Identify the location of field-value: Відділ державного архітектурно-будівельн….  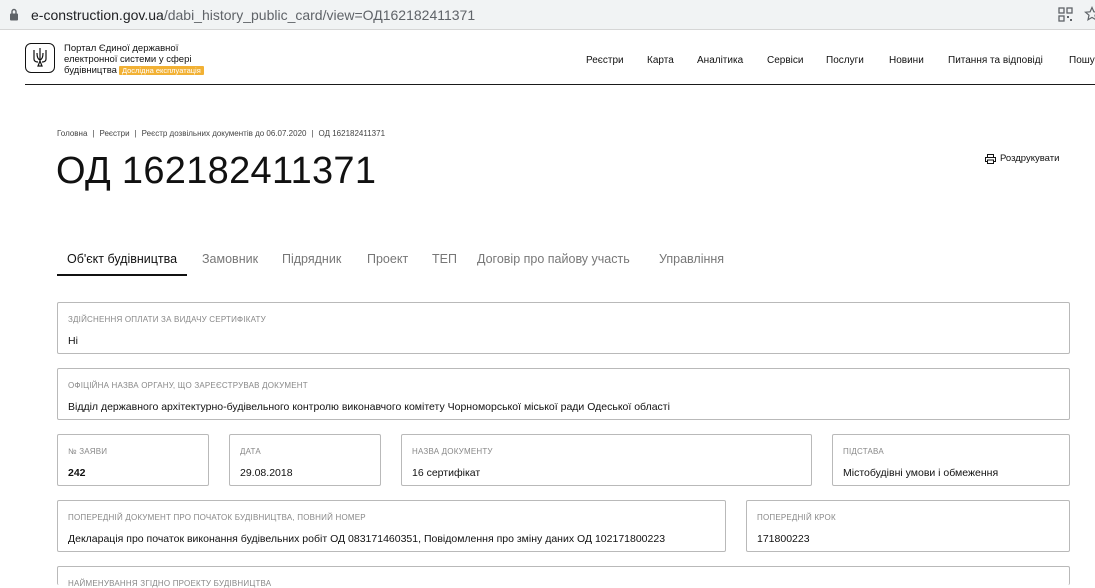
(369, 407).